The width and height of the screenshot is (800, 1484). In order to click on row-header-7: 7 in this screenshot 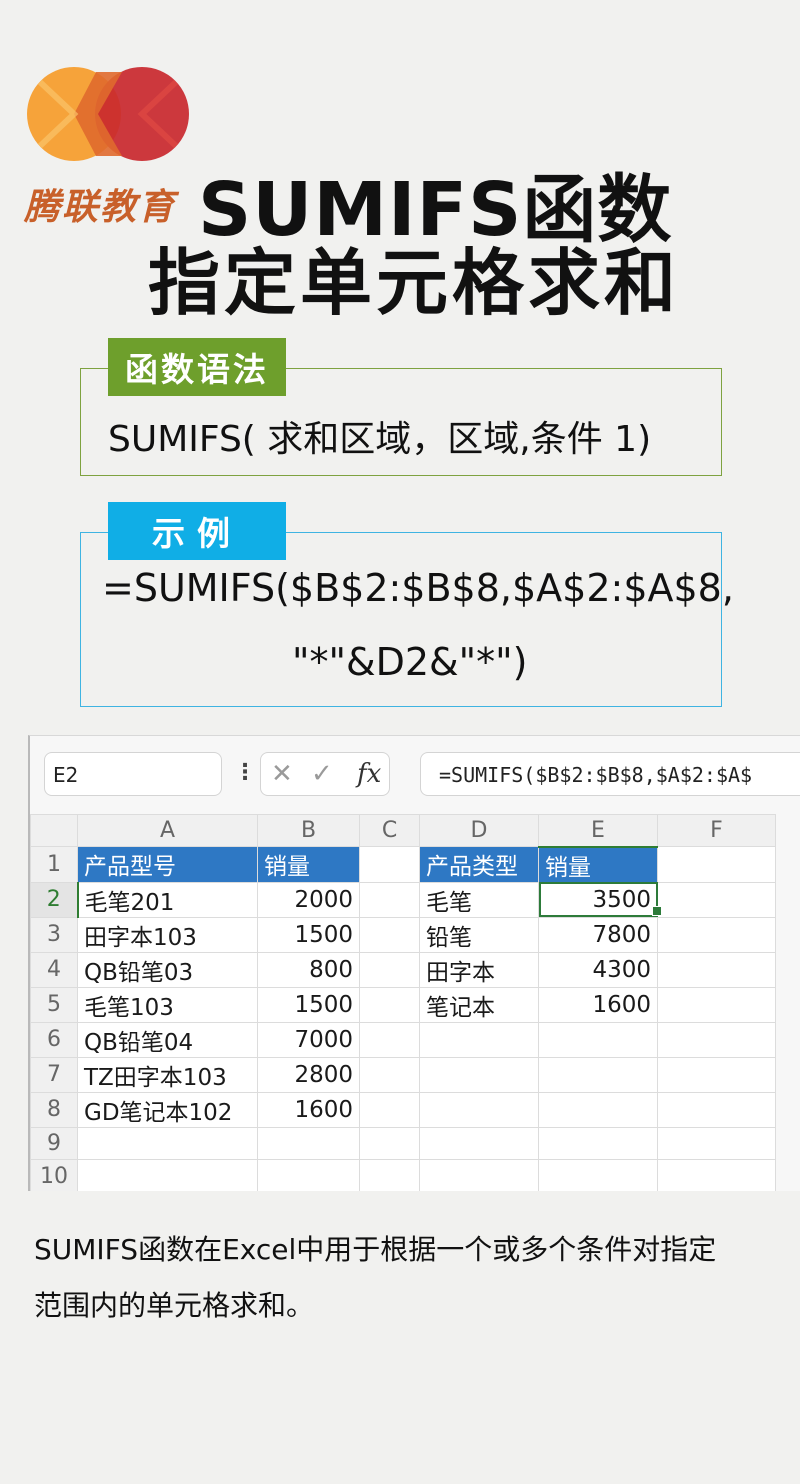, I will do `click(54, 1074)`.